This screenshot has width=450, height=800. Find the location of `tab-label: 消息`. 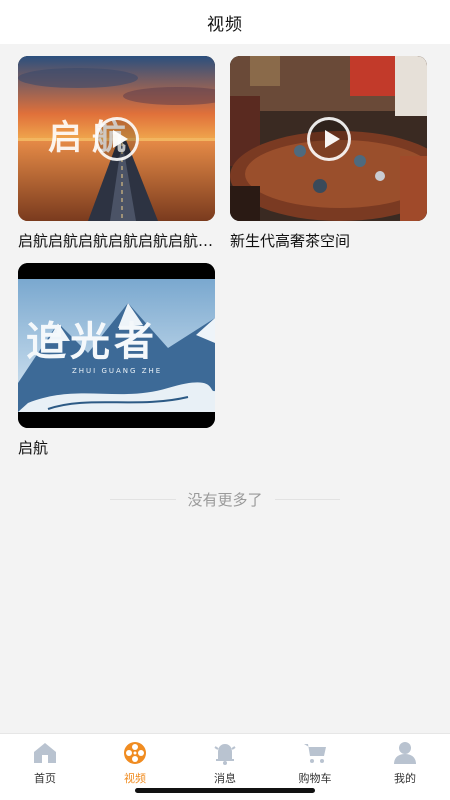

tab-label: 消息 is located at coordinates (225, 778).